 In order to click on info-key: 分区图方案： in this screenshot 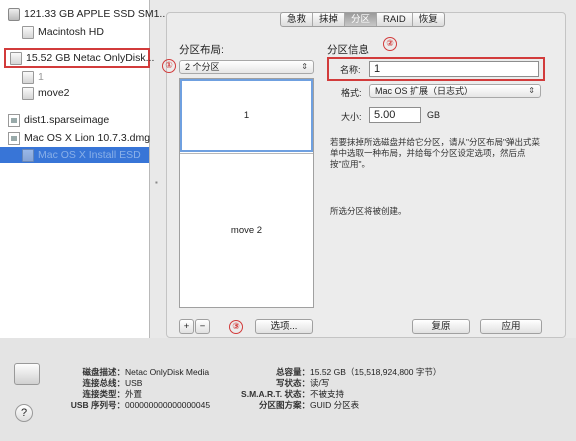, I will do `click(284, 405)`.